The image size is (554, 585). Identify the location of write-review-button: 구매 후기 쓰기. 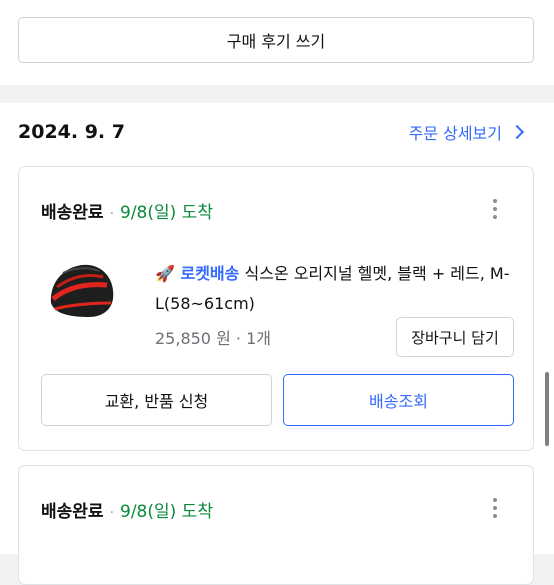
(276, 40).